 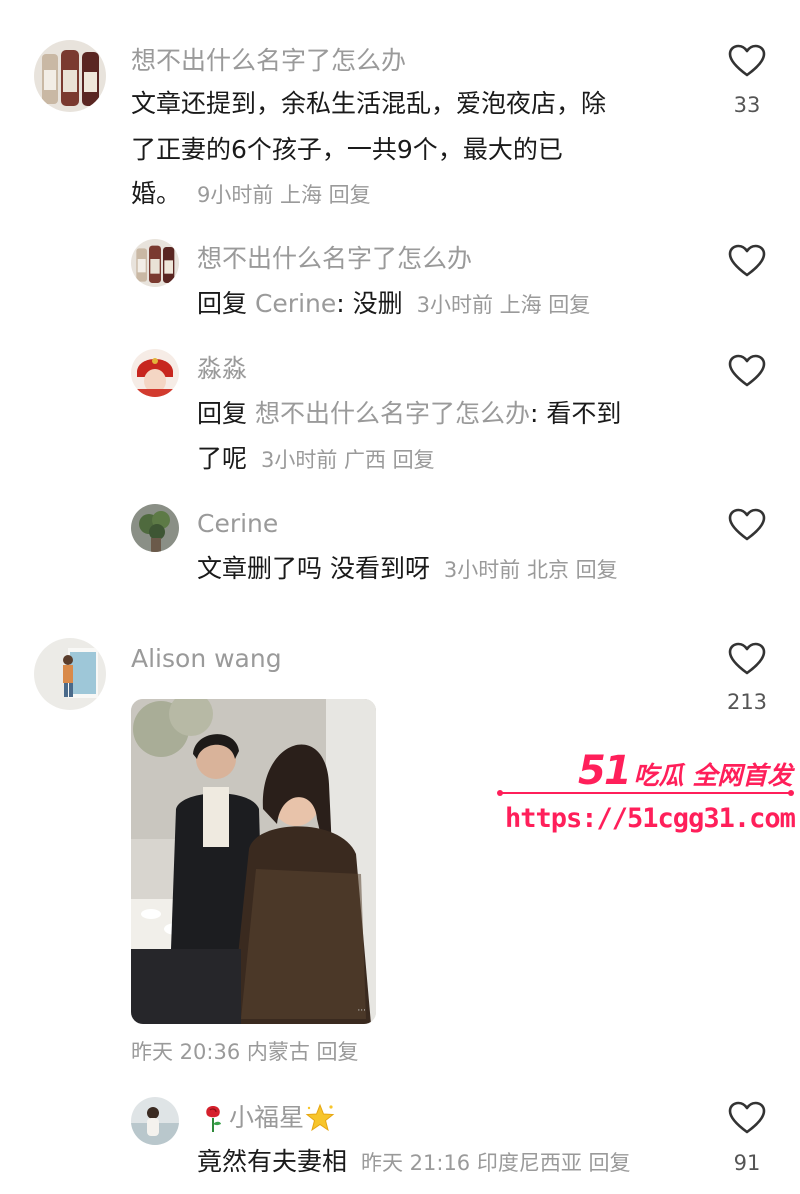 What do you see at coordinates (295, 303) in the screenshot?
I see `reply-to-user: Cerine` at bounding box center [295, 303].